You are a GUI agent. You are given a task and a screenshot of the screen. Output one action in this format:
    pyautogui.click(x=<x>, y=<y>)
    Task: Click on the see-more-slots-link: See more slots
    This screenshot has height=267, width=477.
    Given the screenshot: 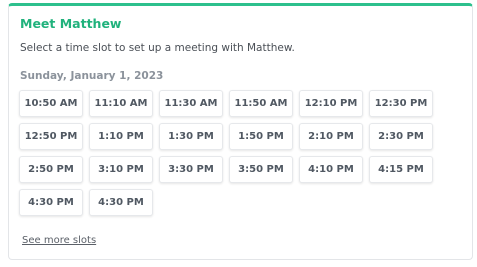 What is the action you would take?
    pyautogui.click(x=59, y=240)
    